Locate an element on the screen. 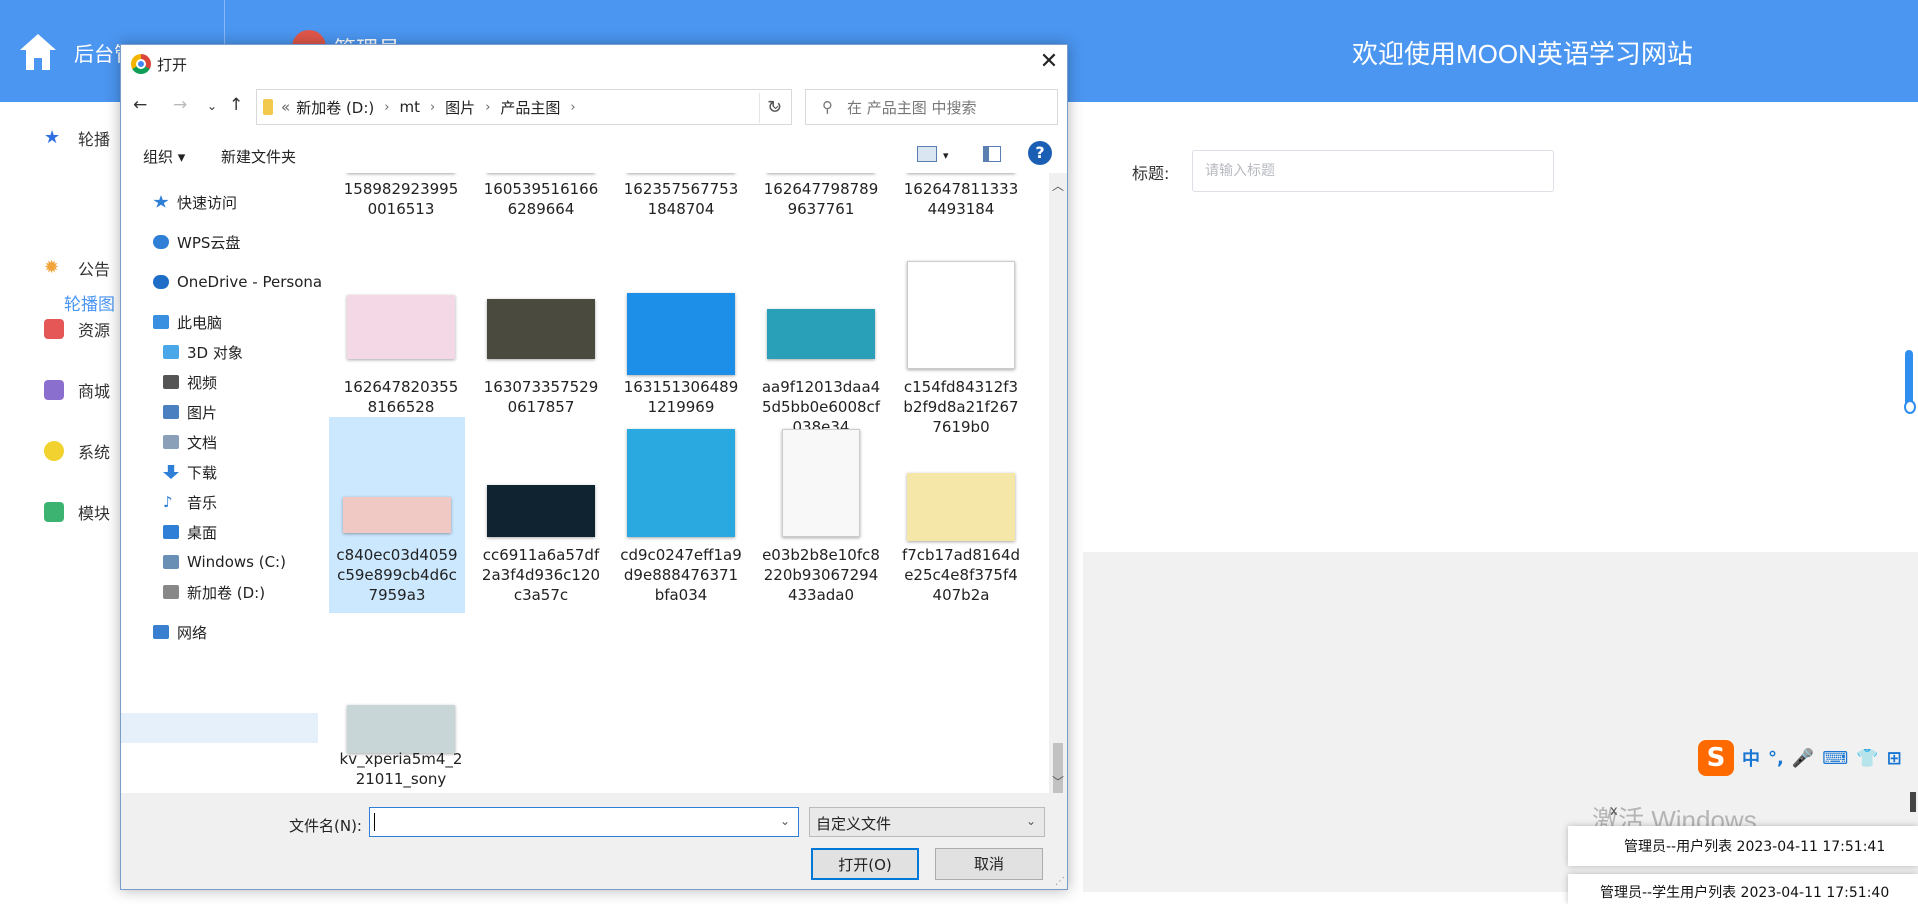 The height and width of the screenshot is (904, 1918). breadcrumb-item: 产品主图 is located at coordinates (530, 107).